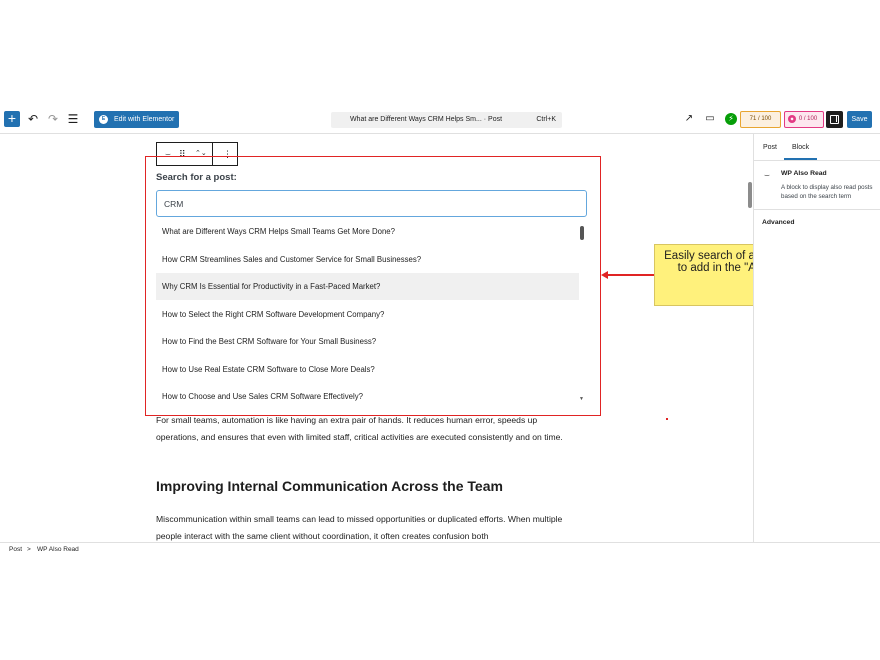  Describe the element at coordinates (581, 399) in the screenshot. I see `scroll-down-icon: ▼` at that location.